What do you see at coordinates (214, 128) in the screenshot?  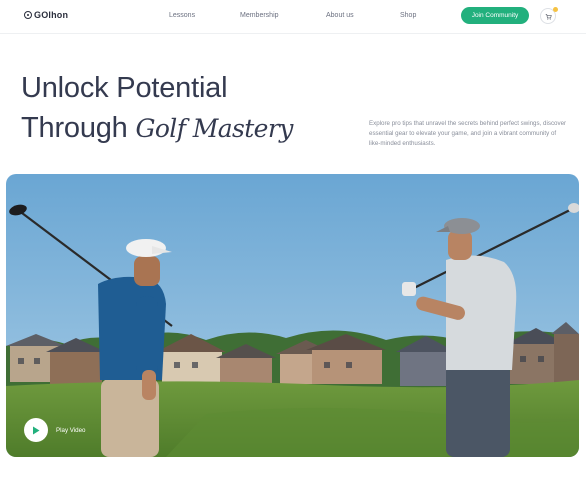 I see `hero-title-italic: Golf Mastery` at bounding box center [214, 128].